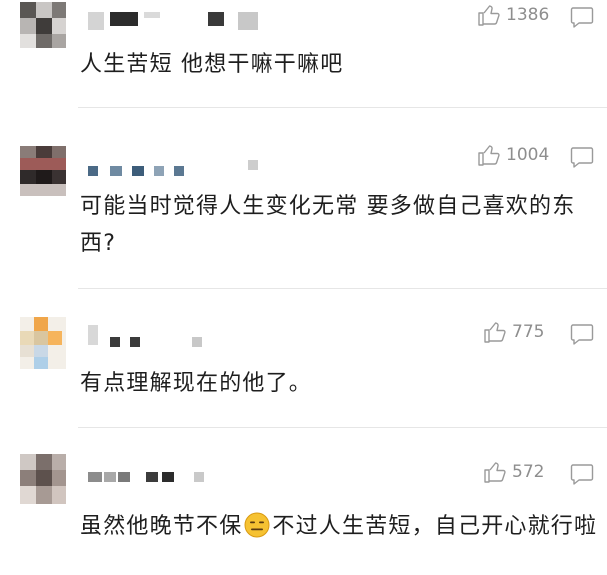 The image size is (607, 575). Describe the element at coordinates (528, 155) in the screenshot. I see `like-count: 1004` at that location.